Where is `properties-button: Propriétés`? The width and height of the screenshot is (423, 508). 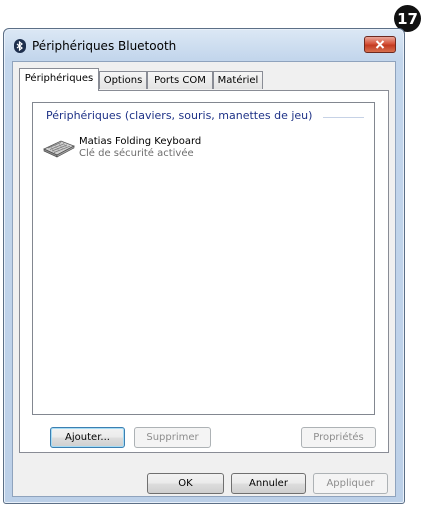 properties-button: Propriétés is located at coordinates (338, 437).